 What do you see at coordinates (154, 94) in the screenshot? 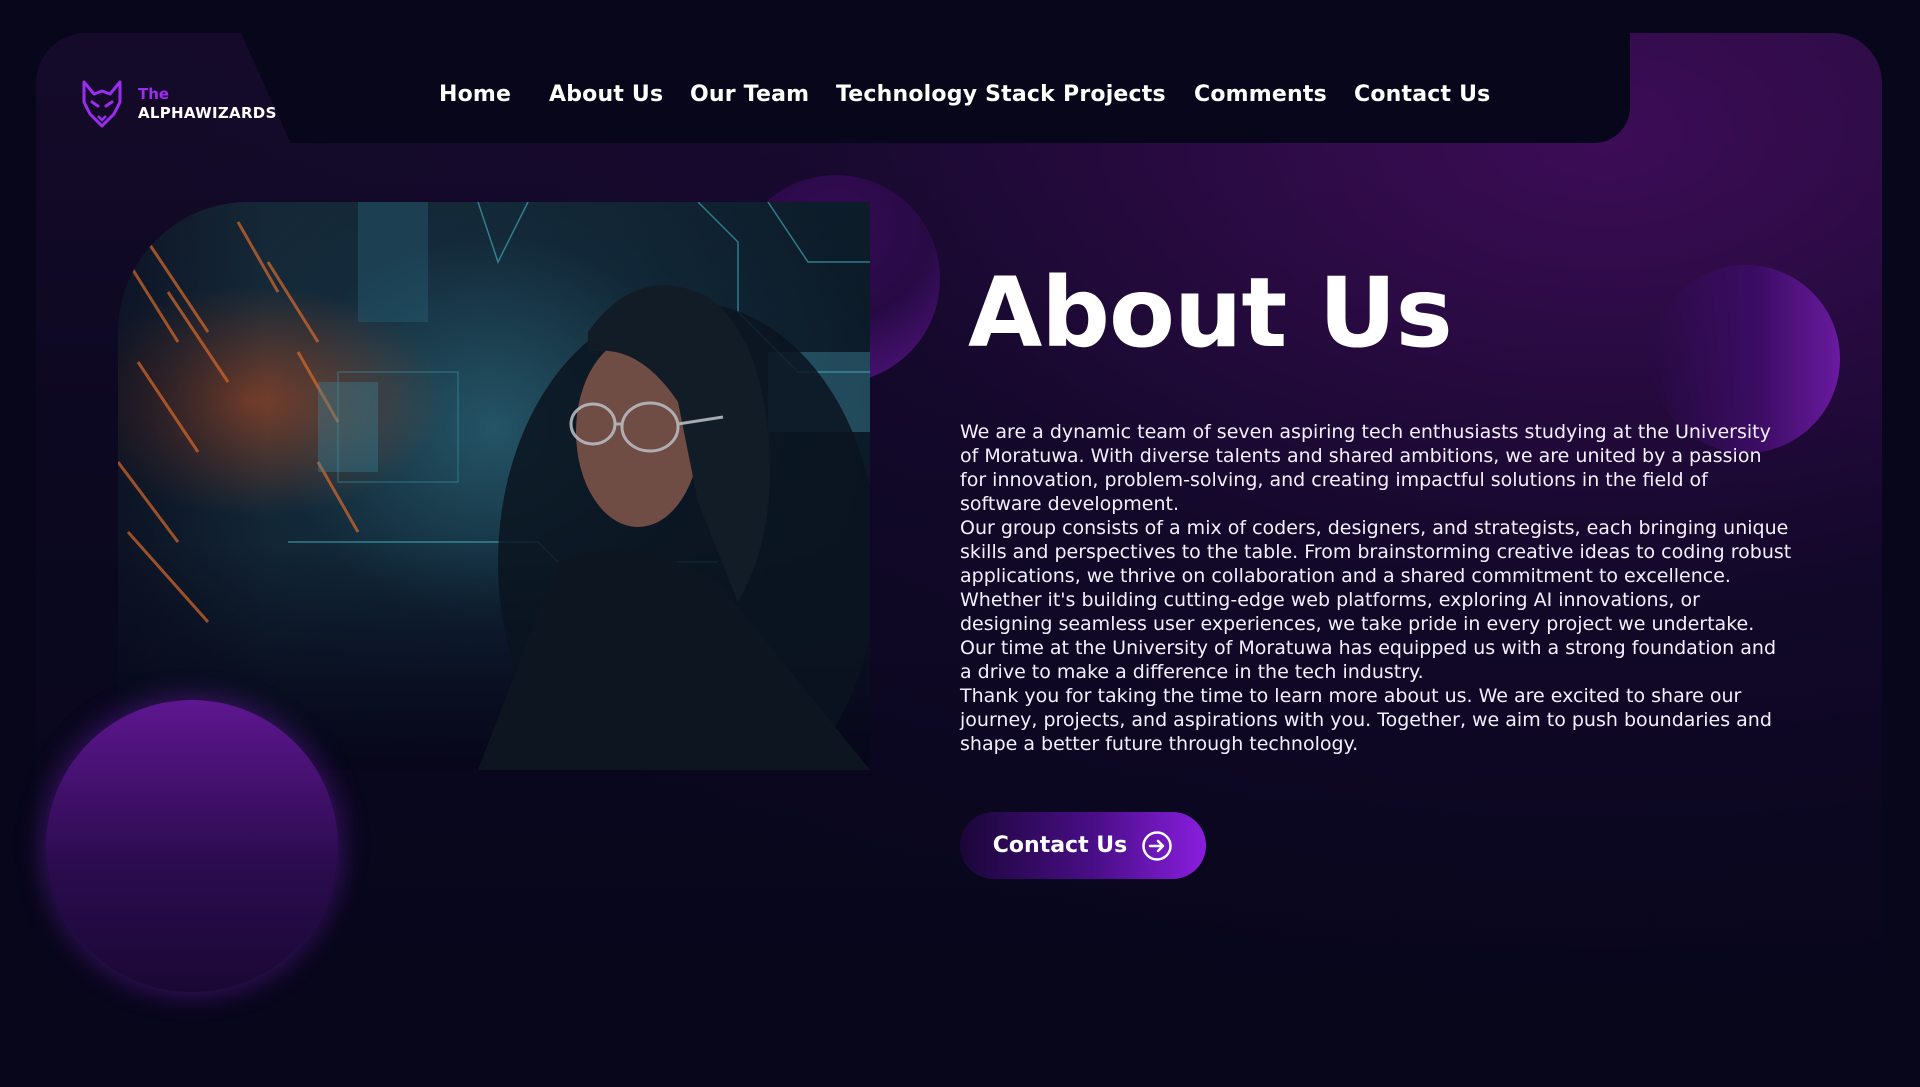
I see `brand-prefix: The` at bounding box center [154, 94].